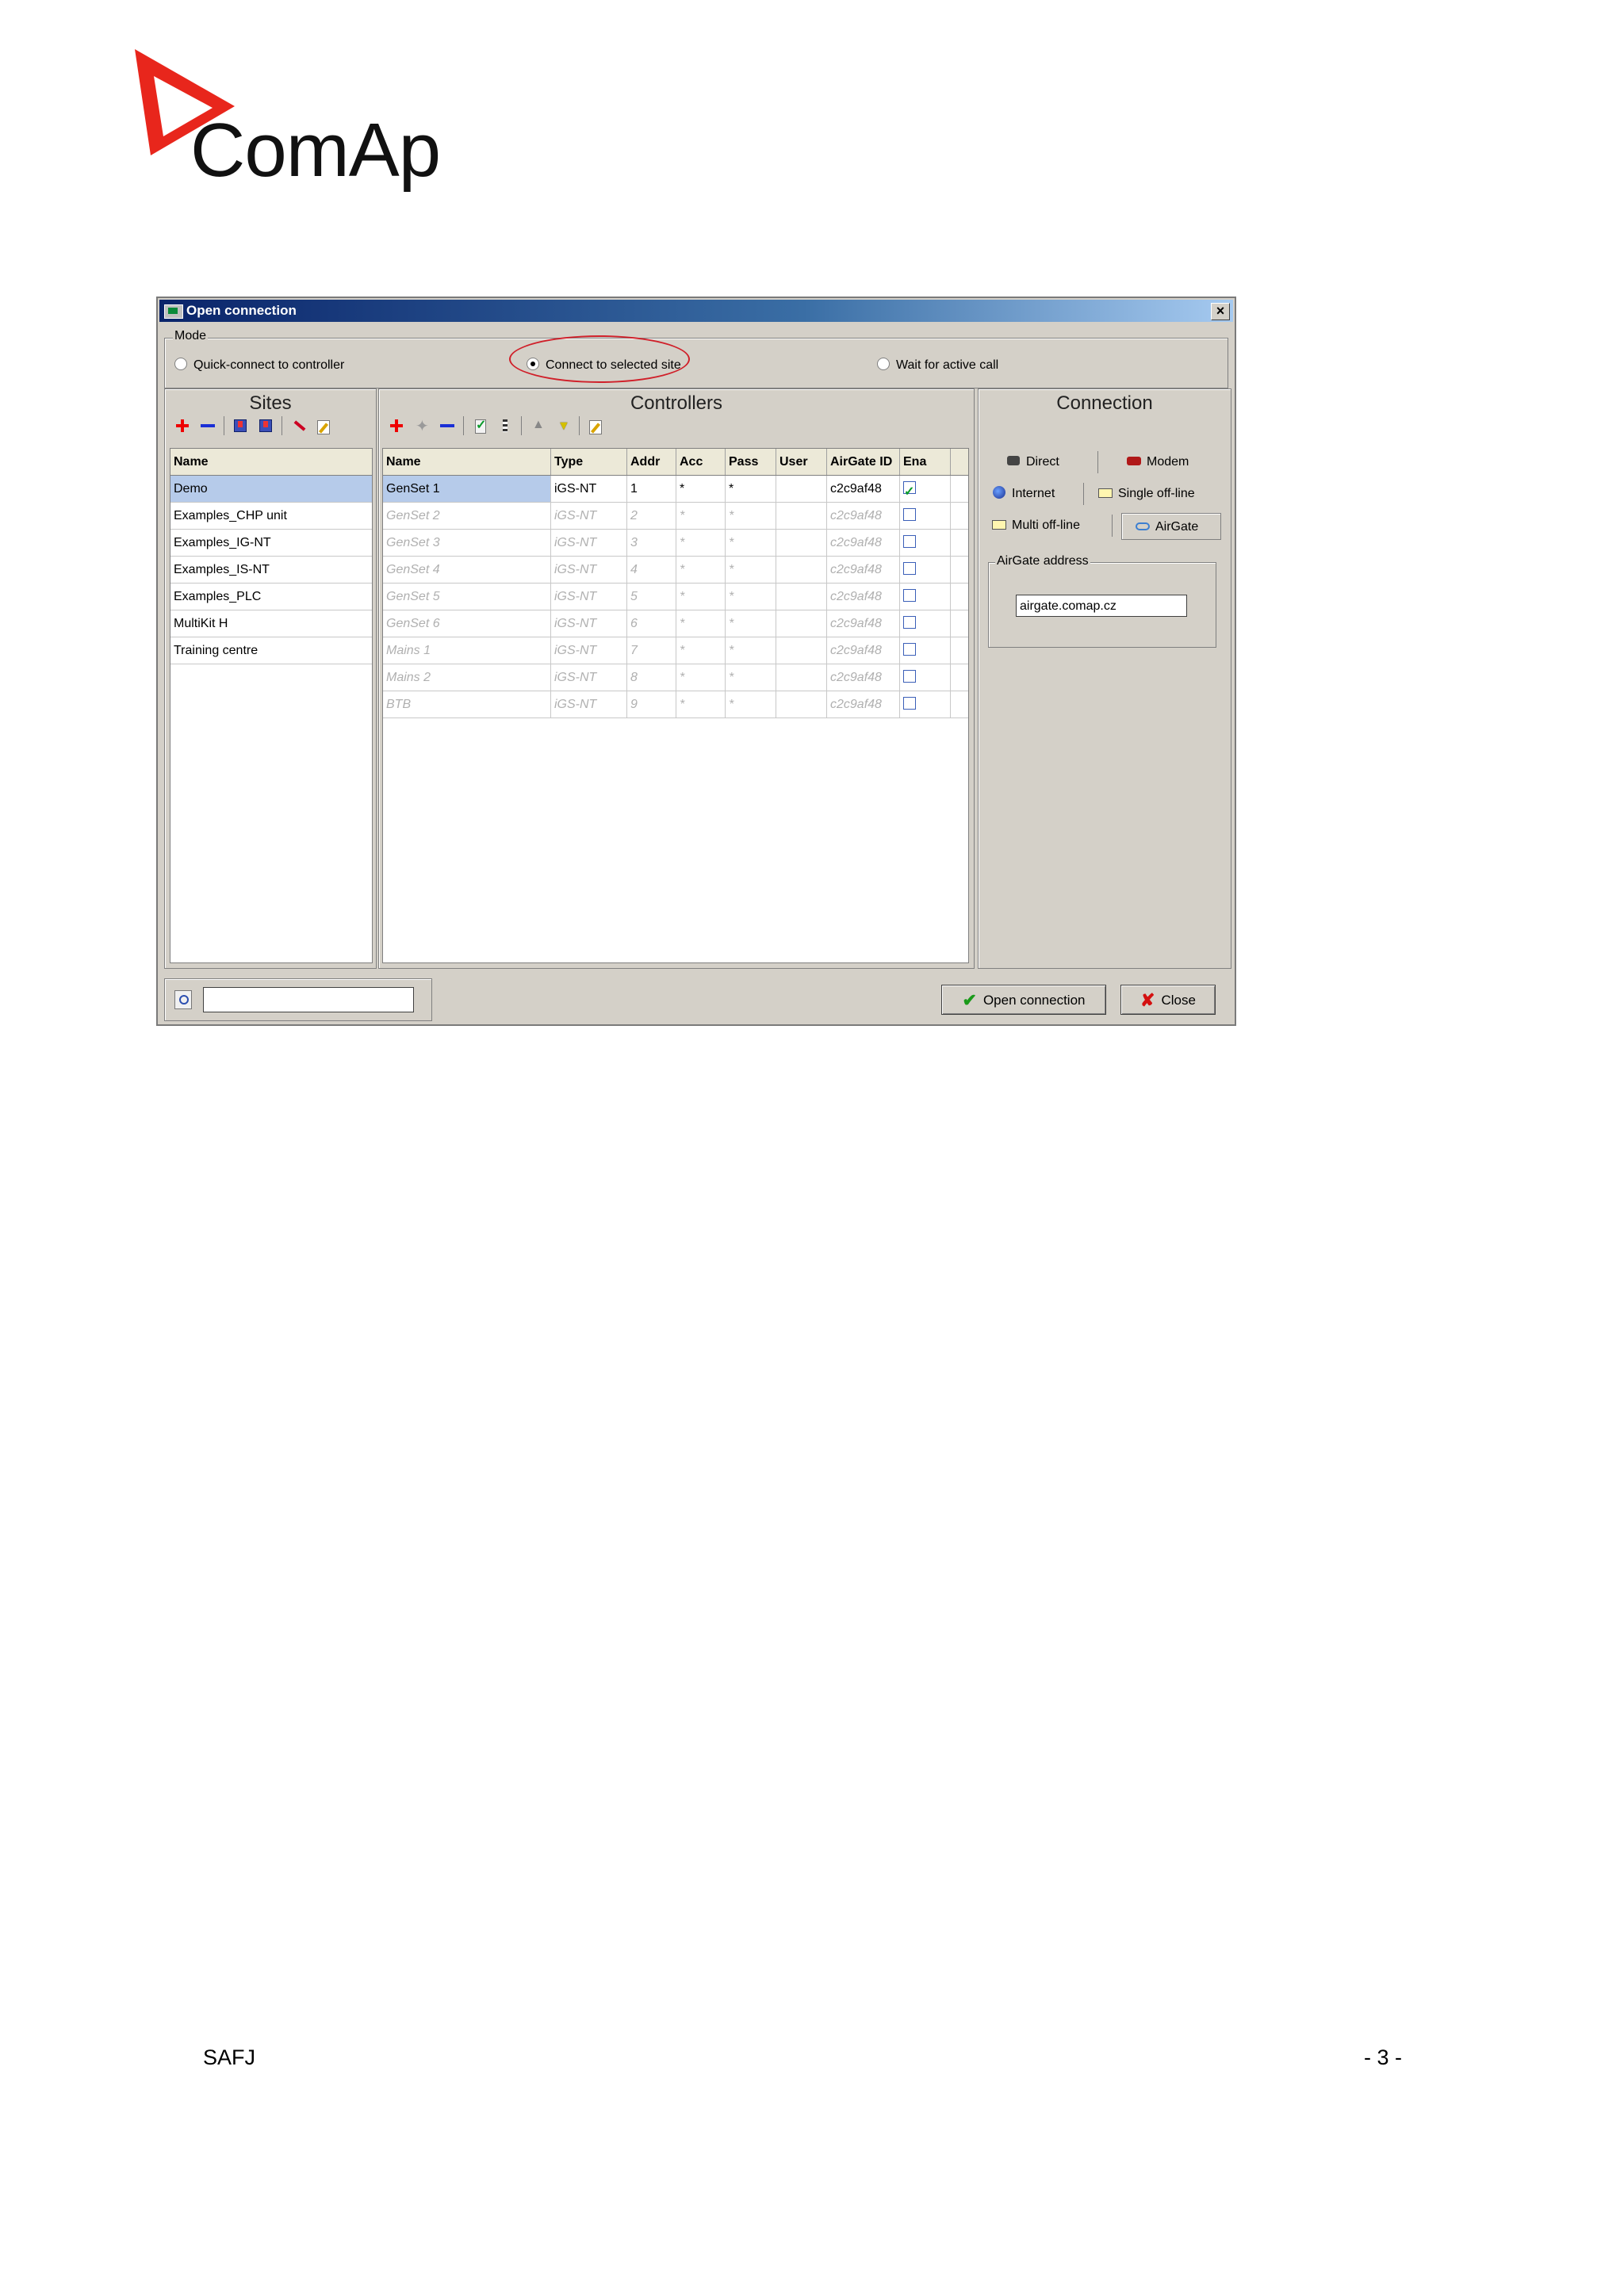 The image size is (1624, 2296). I want to click on controller-row: GenSet 5 iGS-NT 5 * * c2c9af48, so click(675, 597).